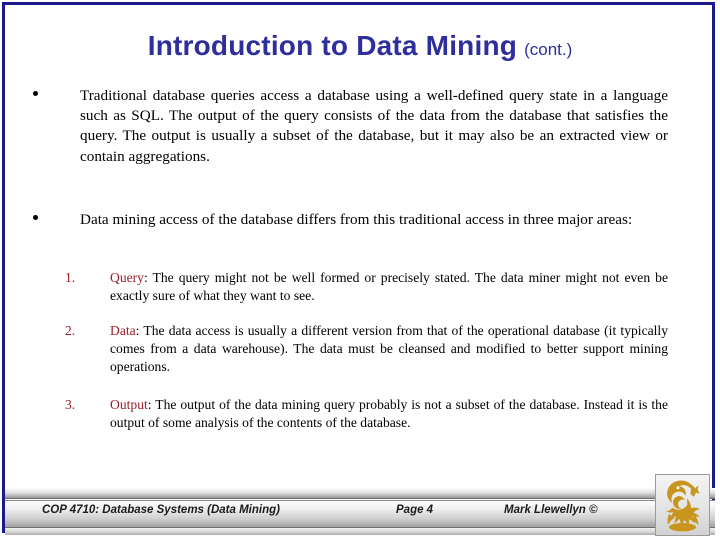 Image resolution: width=720 pixels, height=540 pixels. I want to click on footer-page-number: Page 4, so click(415, 510).